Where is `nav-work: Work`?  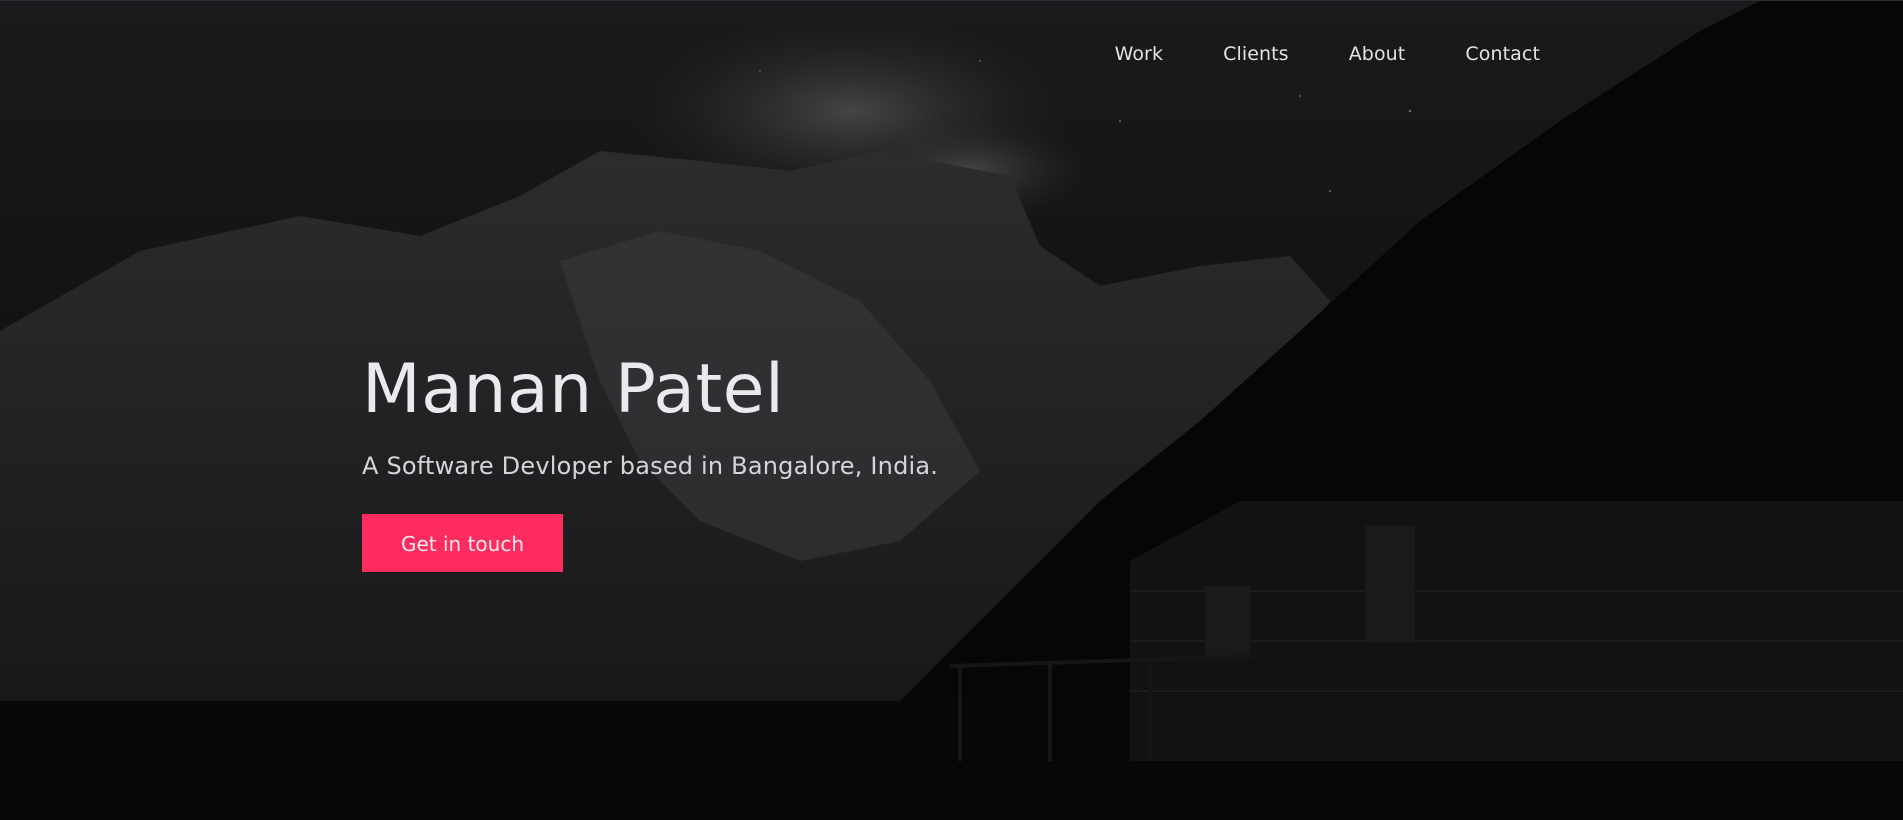 nav-work: Work is located at coordinates (1139, 54).